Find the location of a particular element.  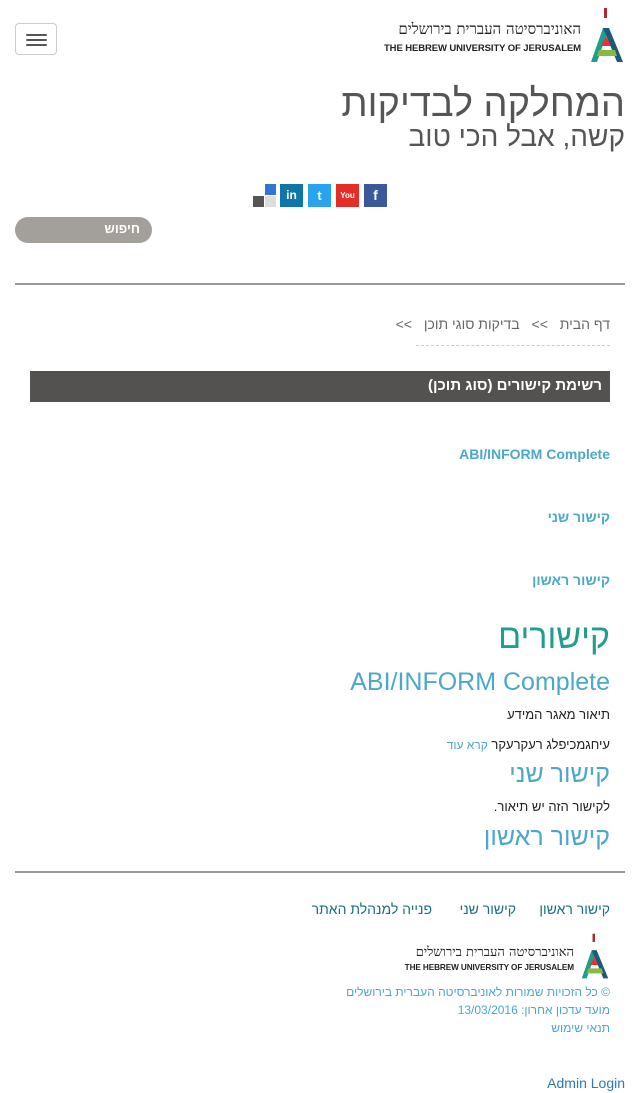

read-more-link: קרא עוד is located at coordinates (467, 745).